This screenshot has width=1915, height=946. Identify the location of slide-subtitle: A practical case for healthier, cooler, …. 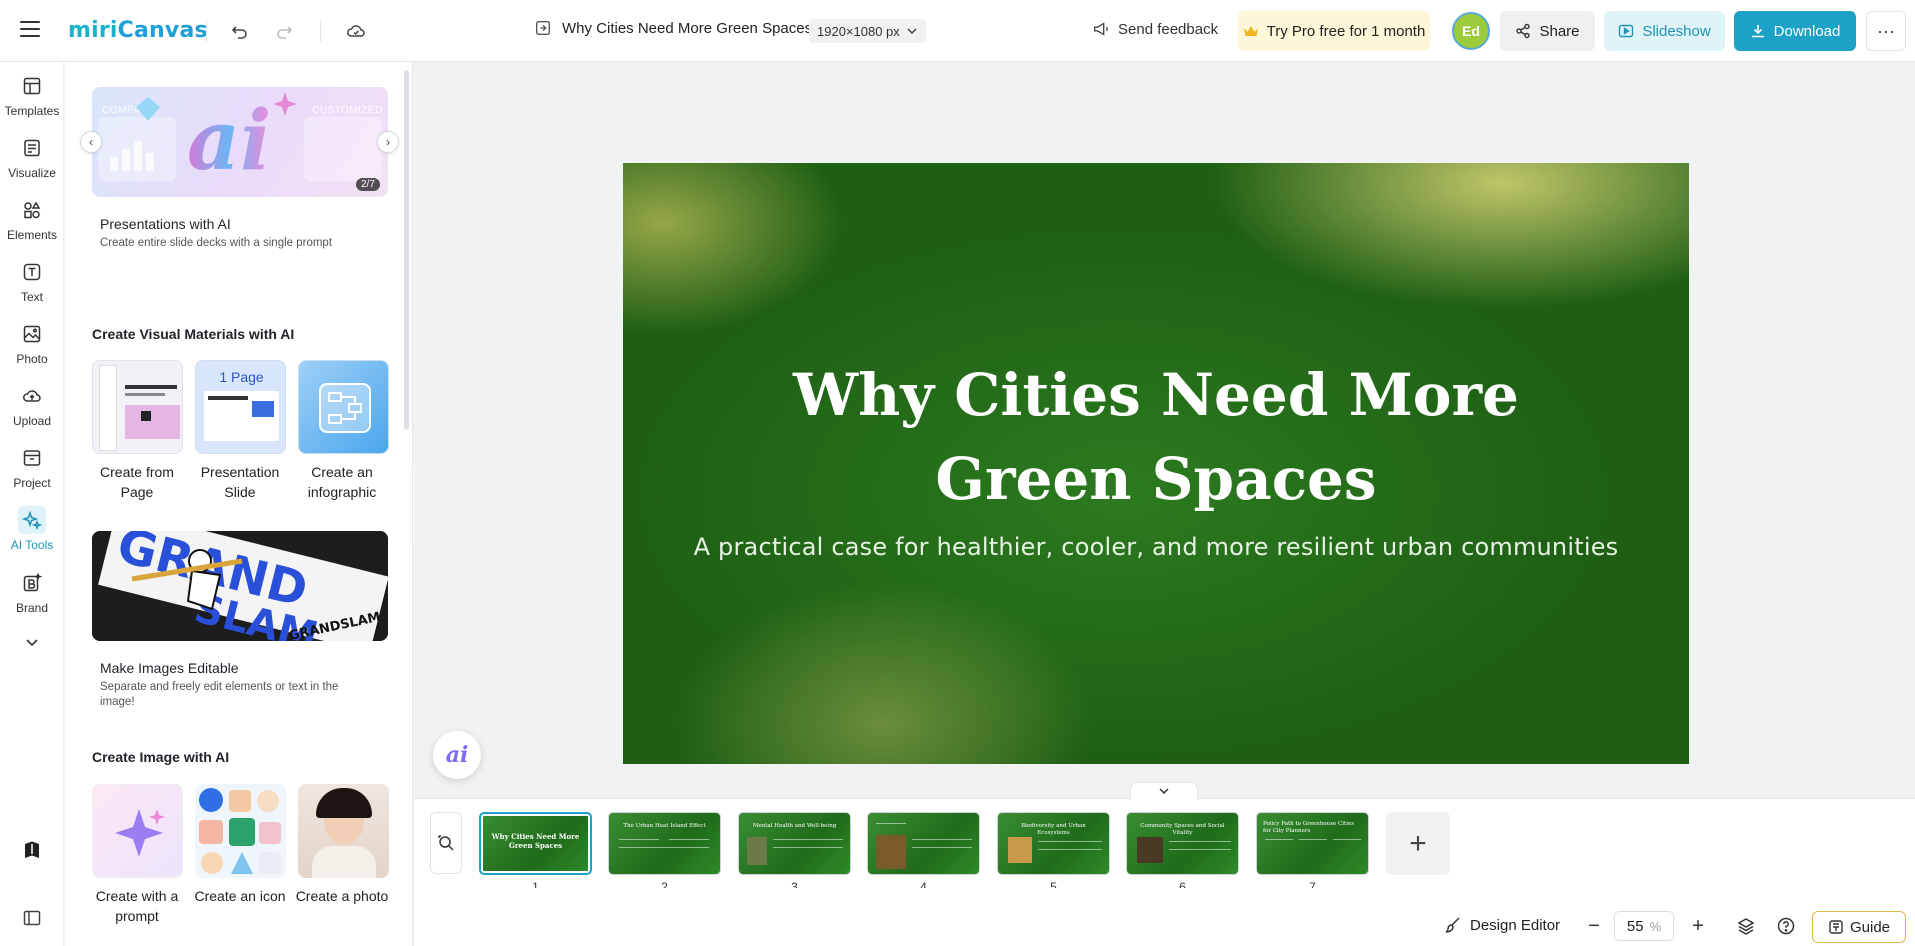
(1156, 547).